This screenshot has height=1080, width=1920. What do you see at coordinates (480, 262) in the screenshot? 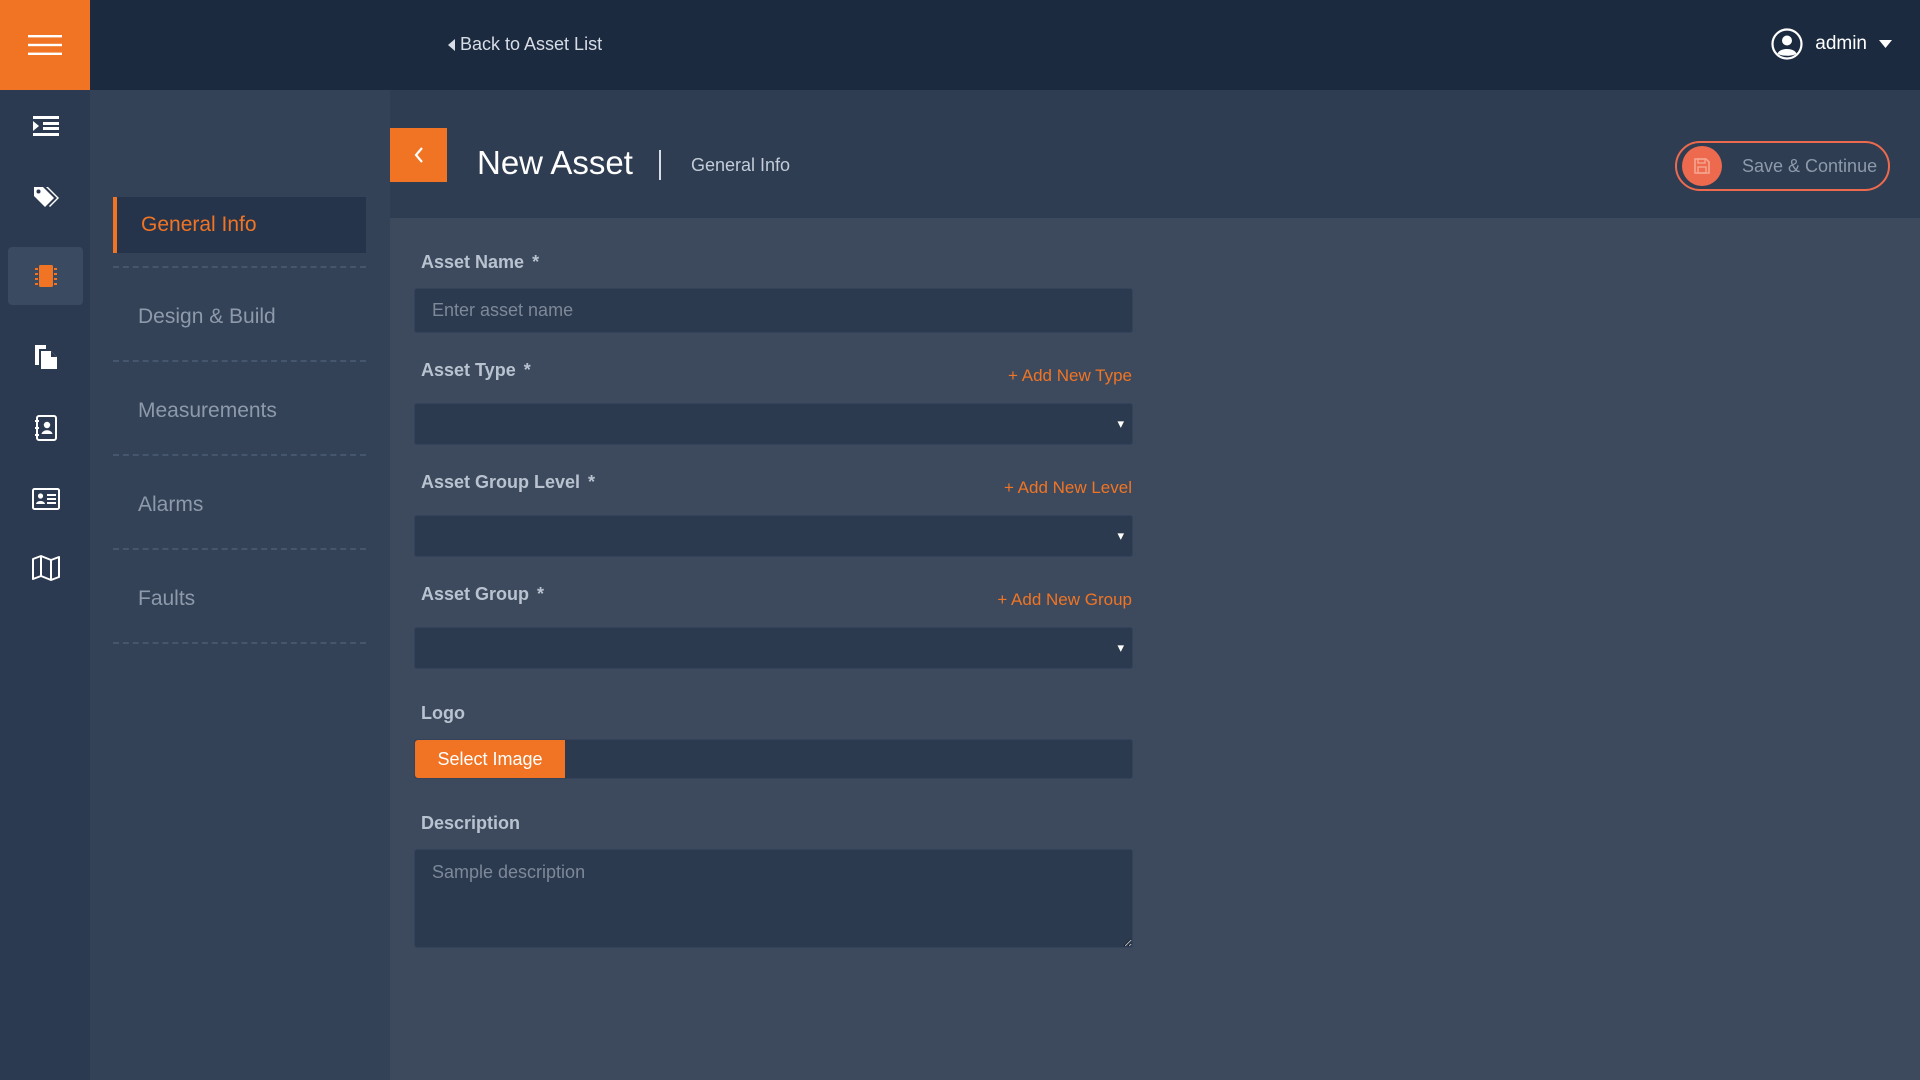
I see `asset-name-label: Asset Name *` at bounding box center [480, 262].